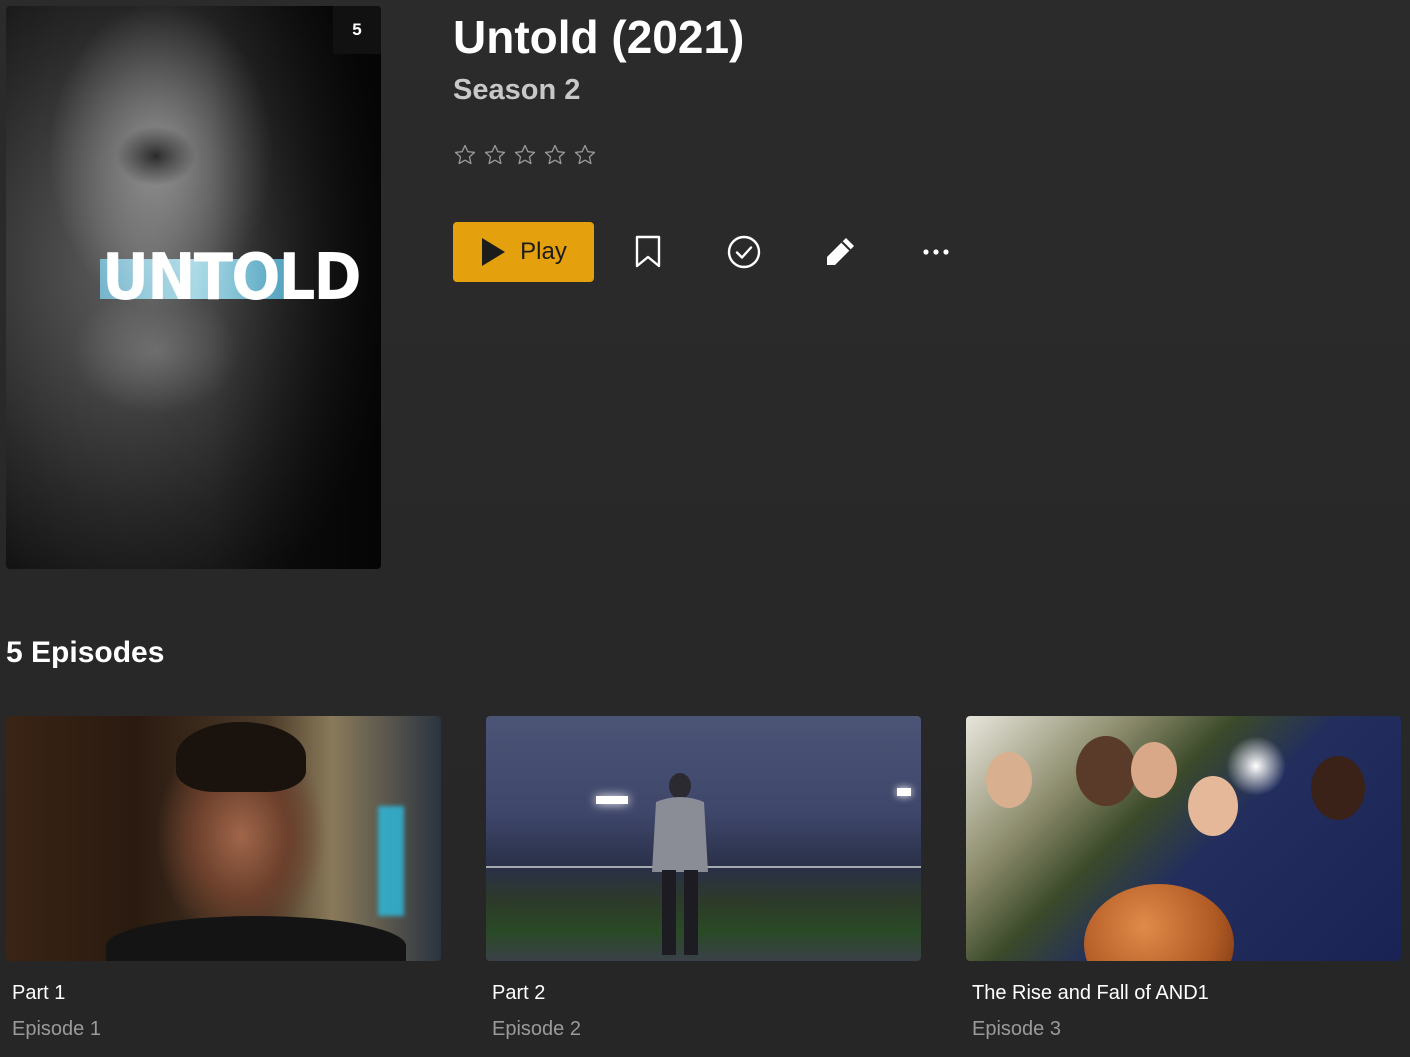 The image size is (1410, 1057). What do you see at coordinates (156, 156) in the screenshot?
I see `poster-shadow` at bounding box center [156, 156].